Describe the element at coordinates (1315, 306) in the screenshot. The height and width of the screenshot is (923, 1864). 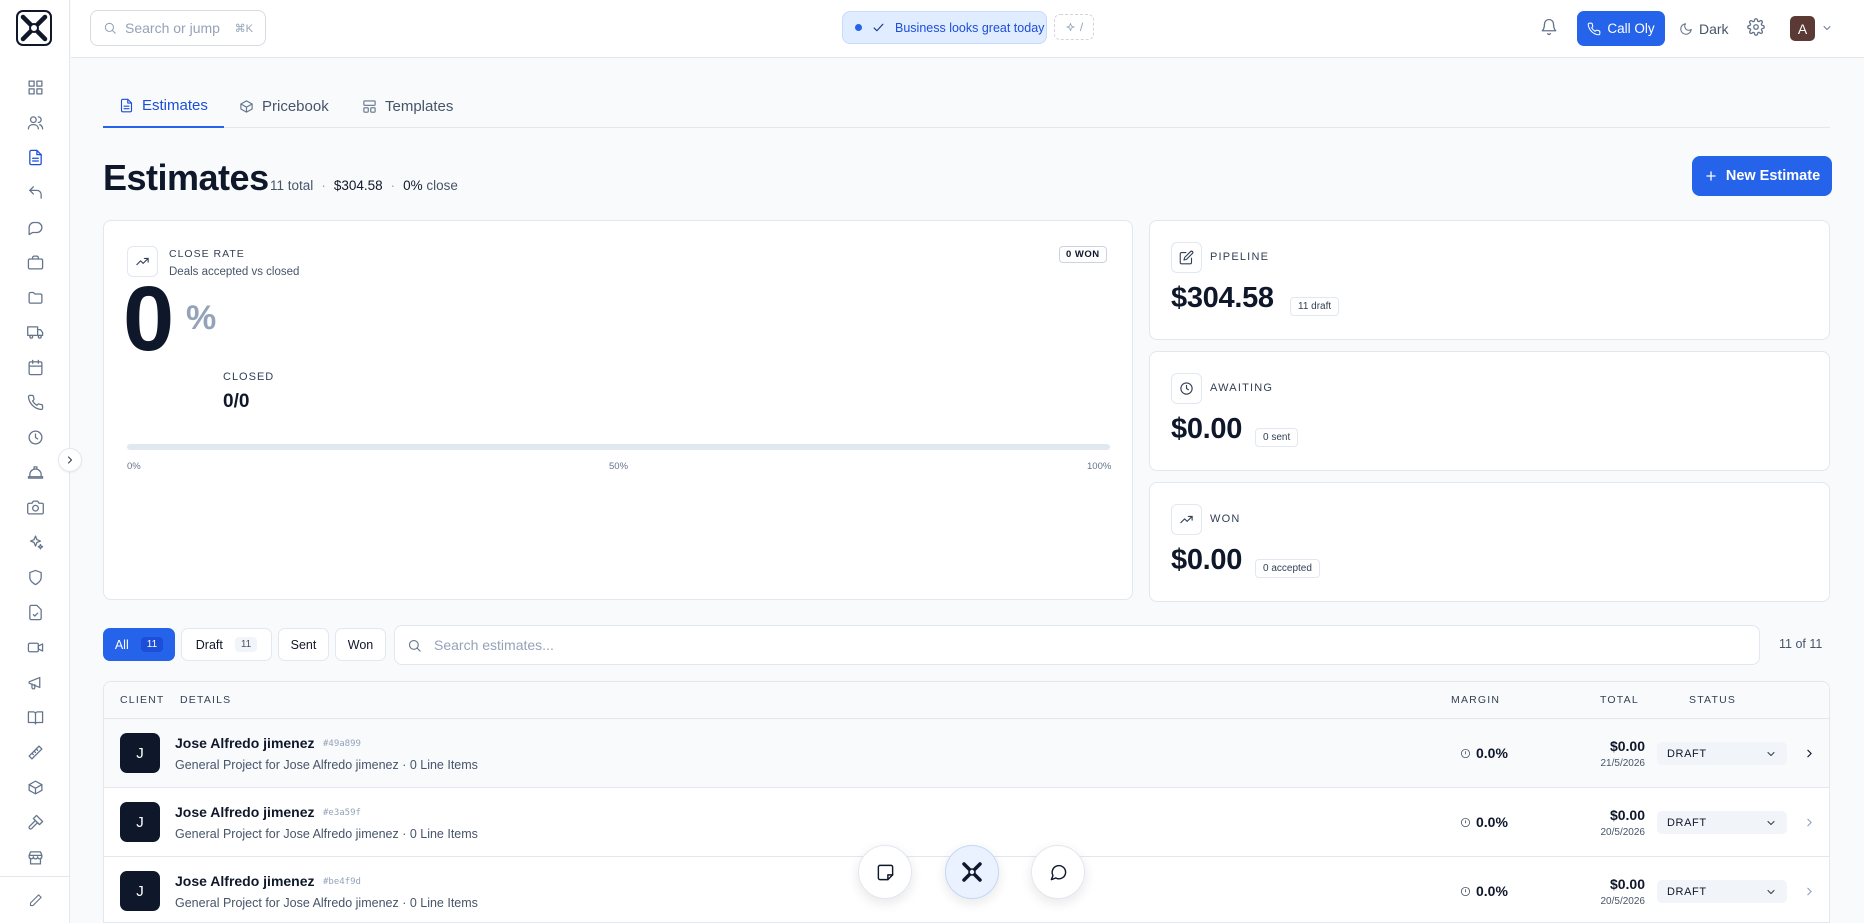
I see `pipeline-badge: 11 draft` at that location.